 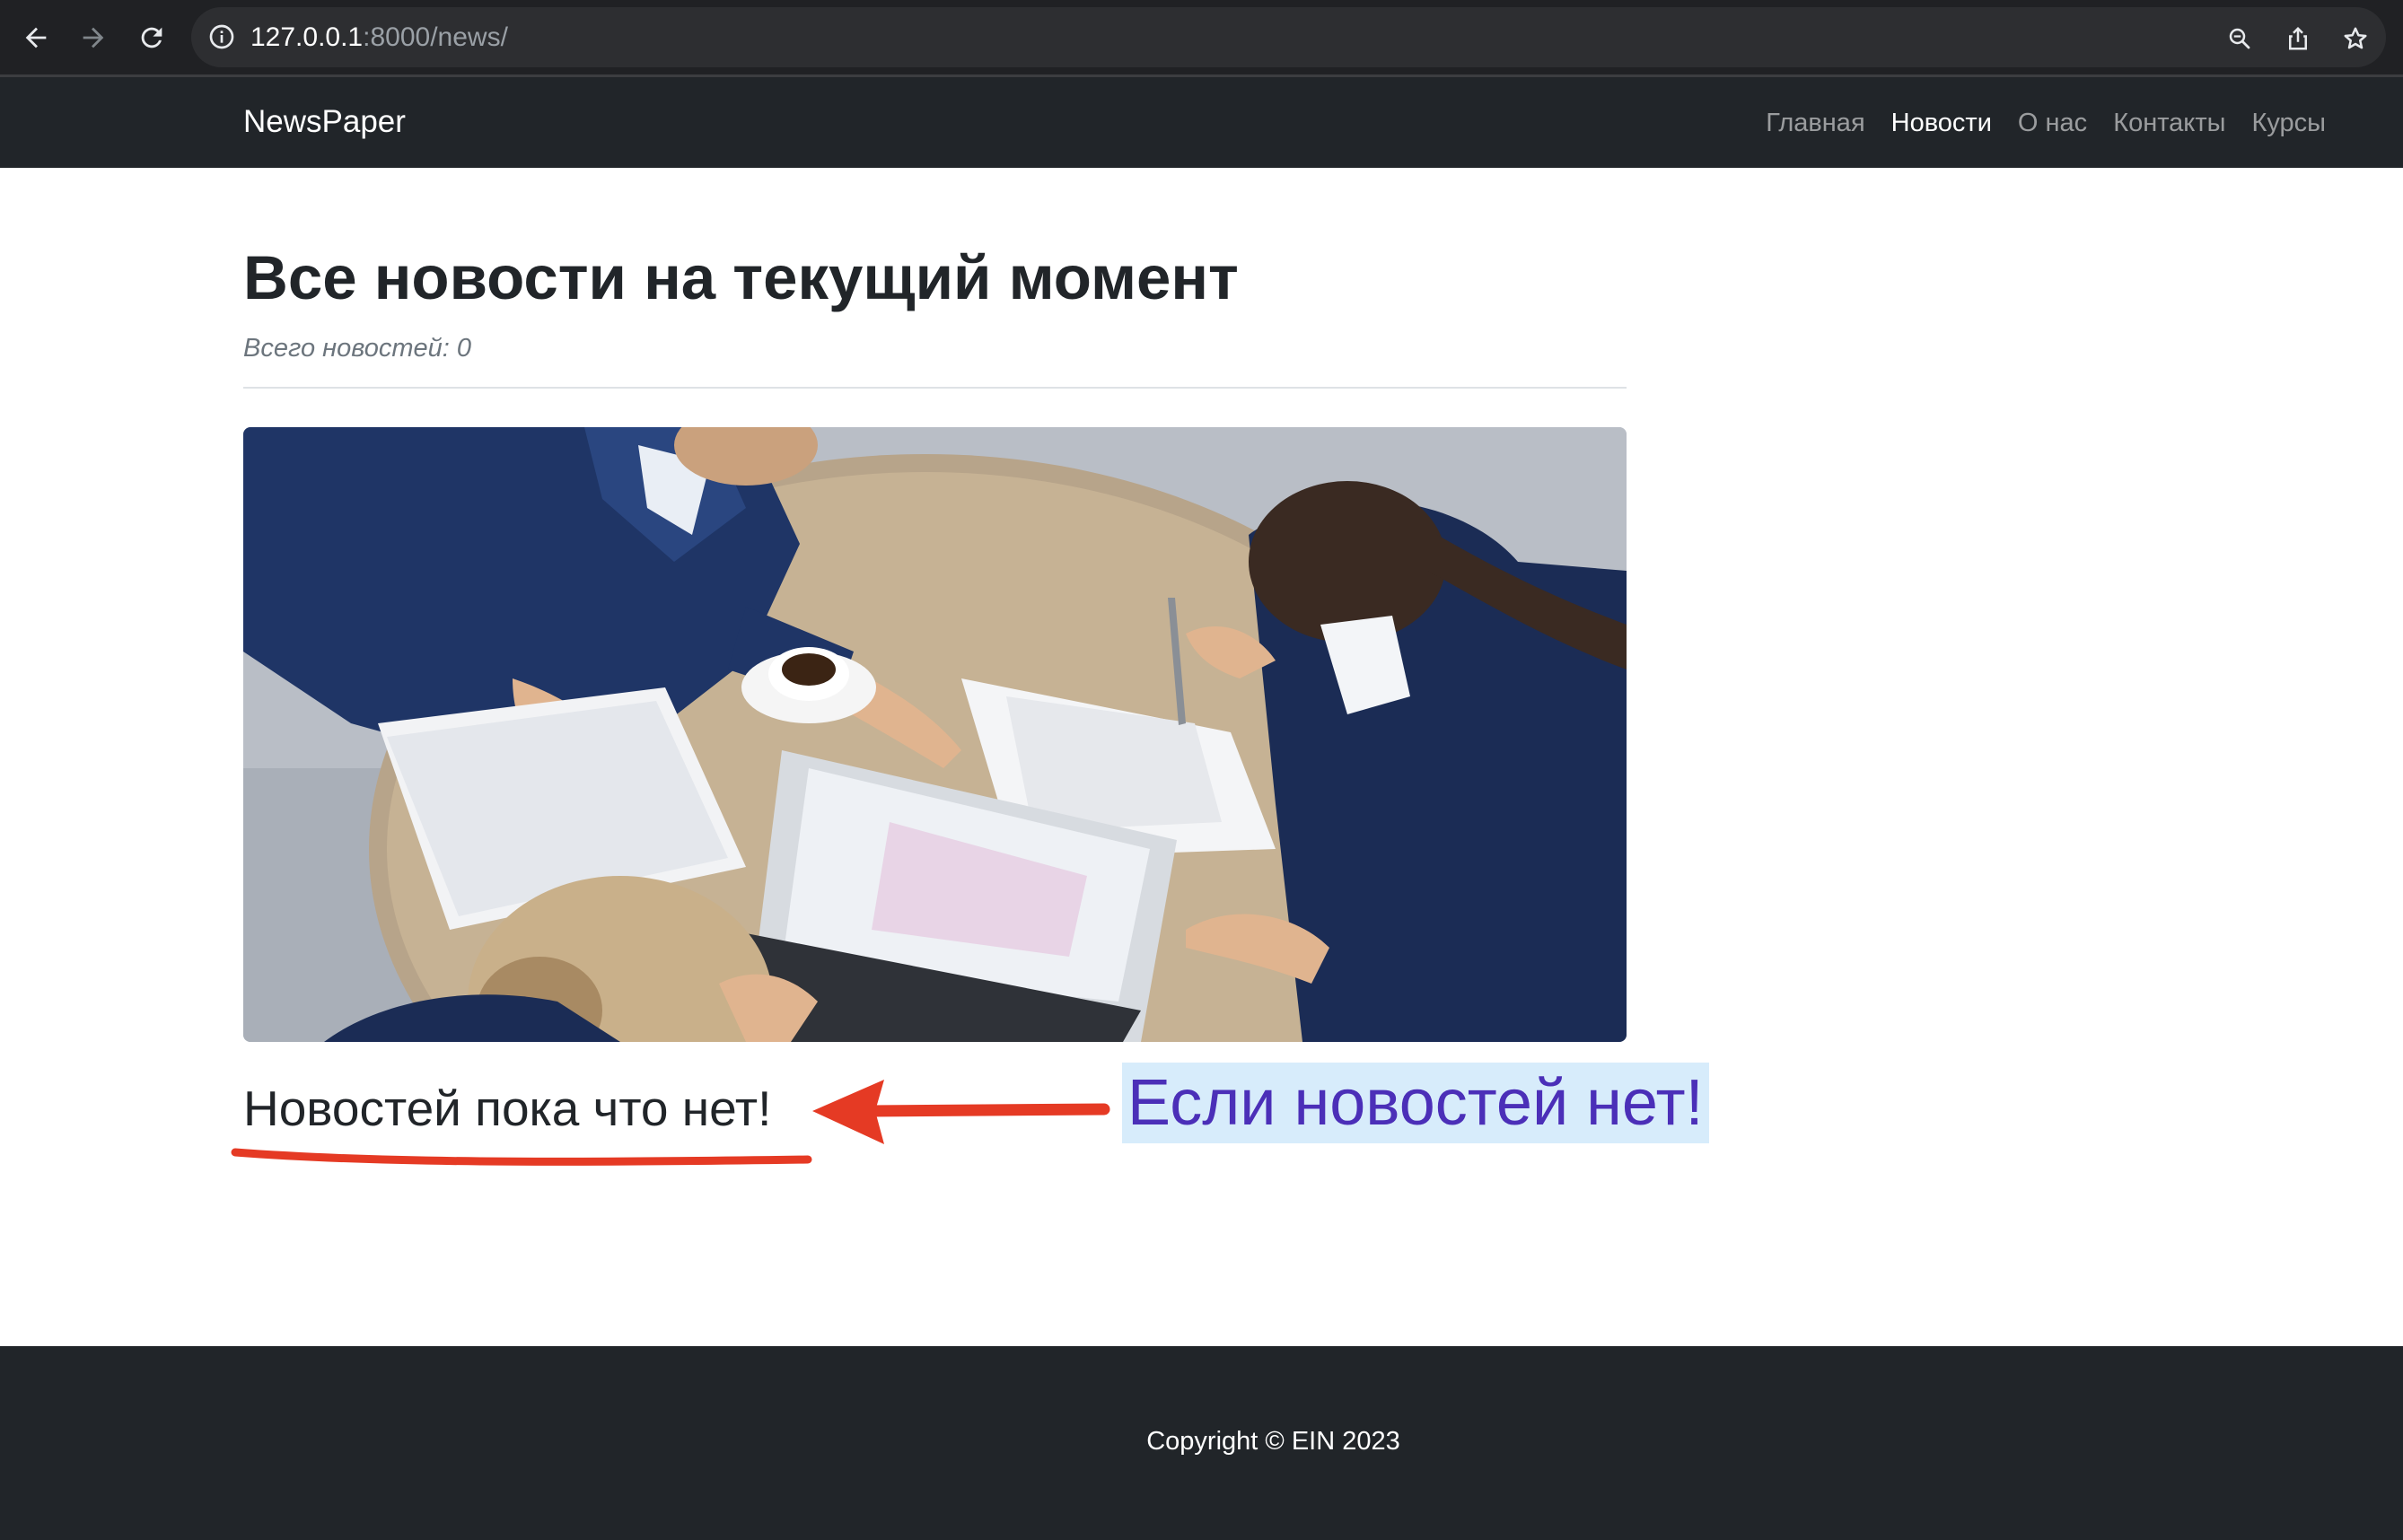 I want to click on annotation-label: Если новостей нет!, so click(x=1415, y=1103).